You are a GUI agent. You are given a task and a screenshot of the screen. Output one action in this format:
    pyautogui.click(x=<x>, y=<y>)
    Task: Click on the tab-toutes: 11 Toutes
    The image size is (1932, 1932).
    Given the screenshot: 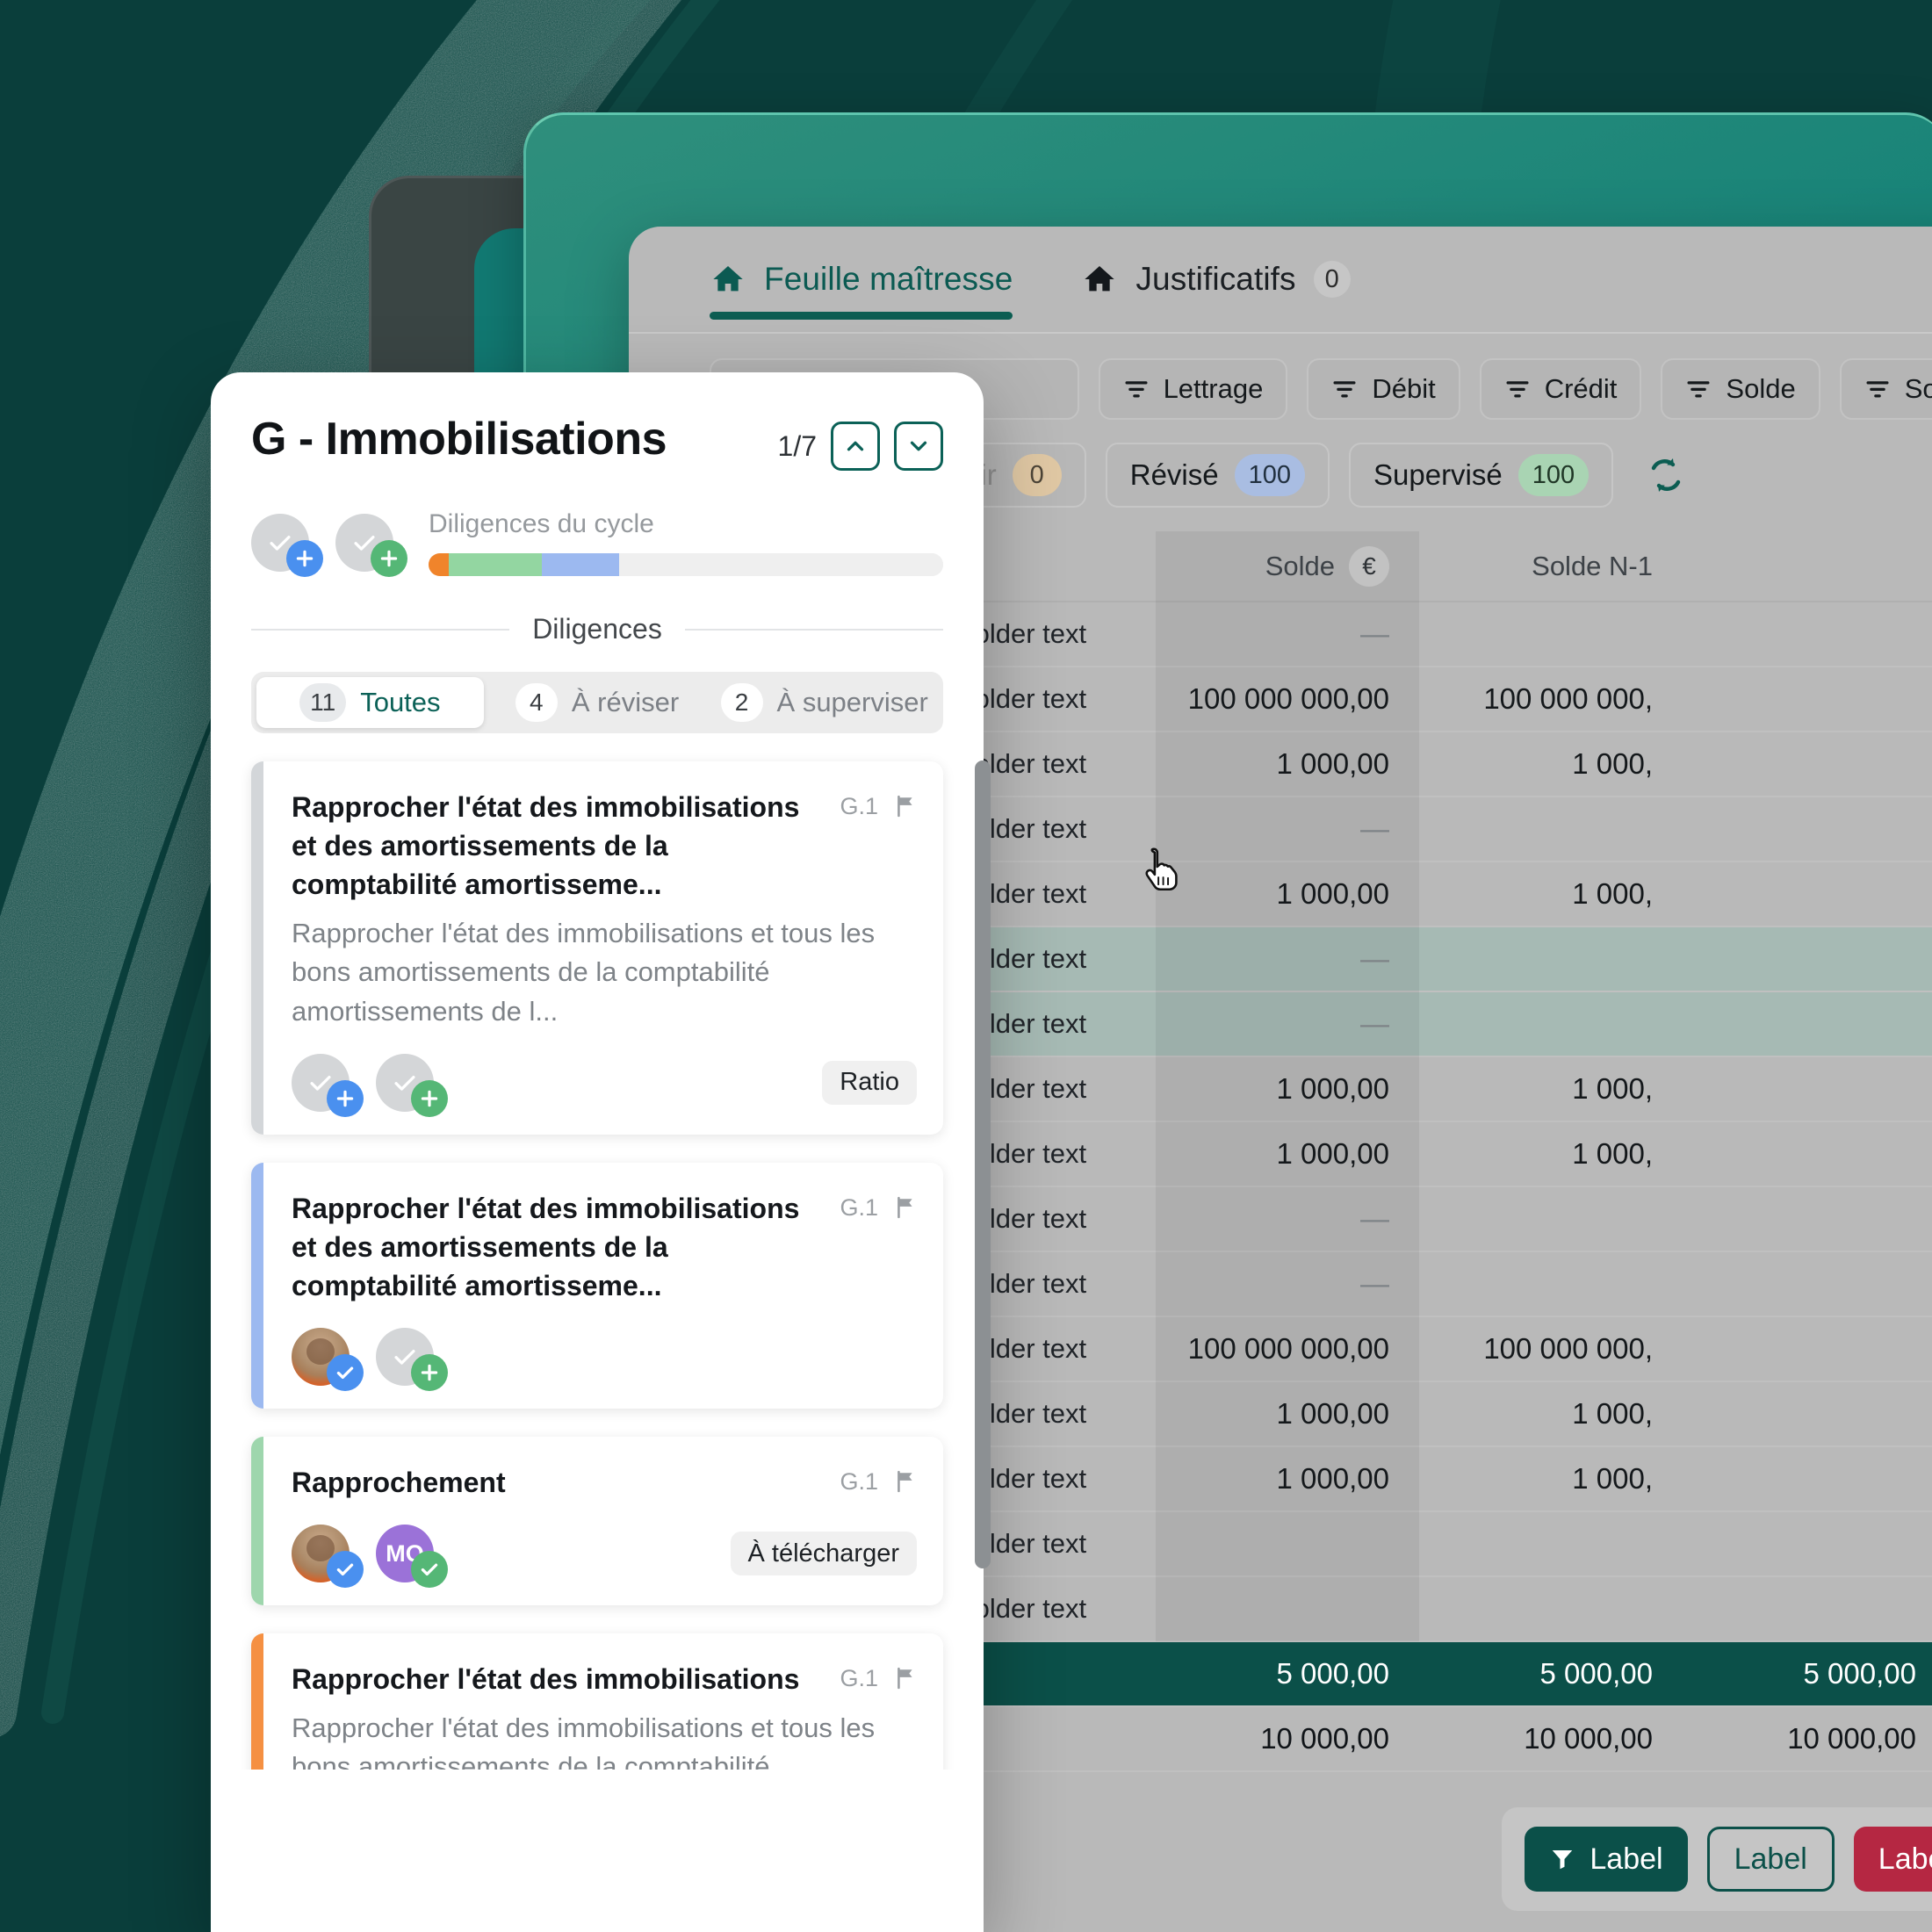 What is the action you would take?
    pyautogui.click(x=370, y=703)
    